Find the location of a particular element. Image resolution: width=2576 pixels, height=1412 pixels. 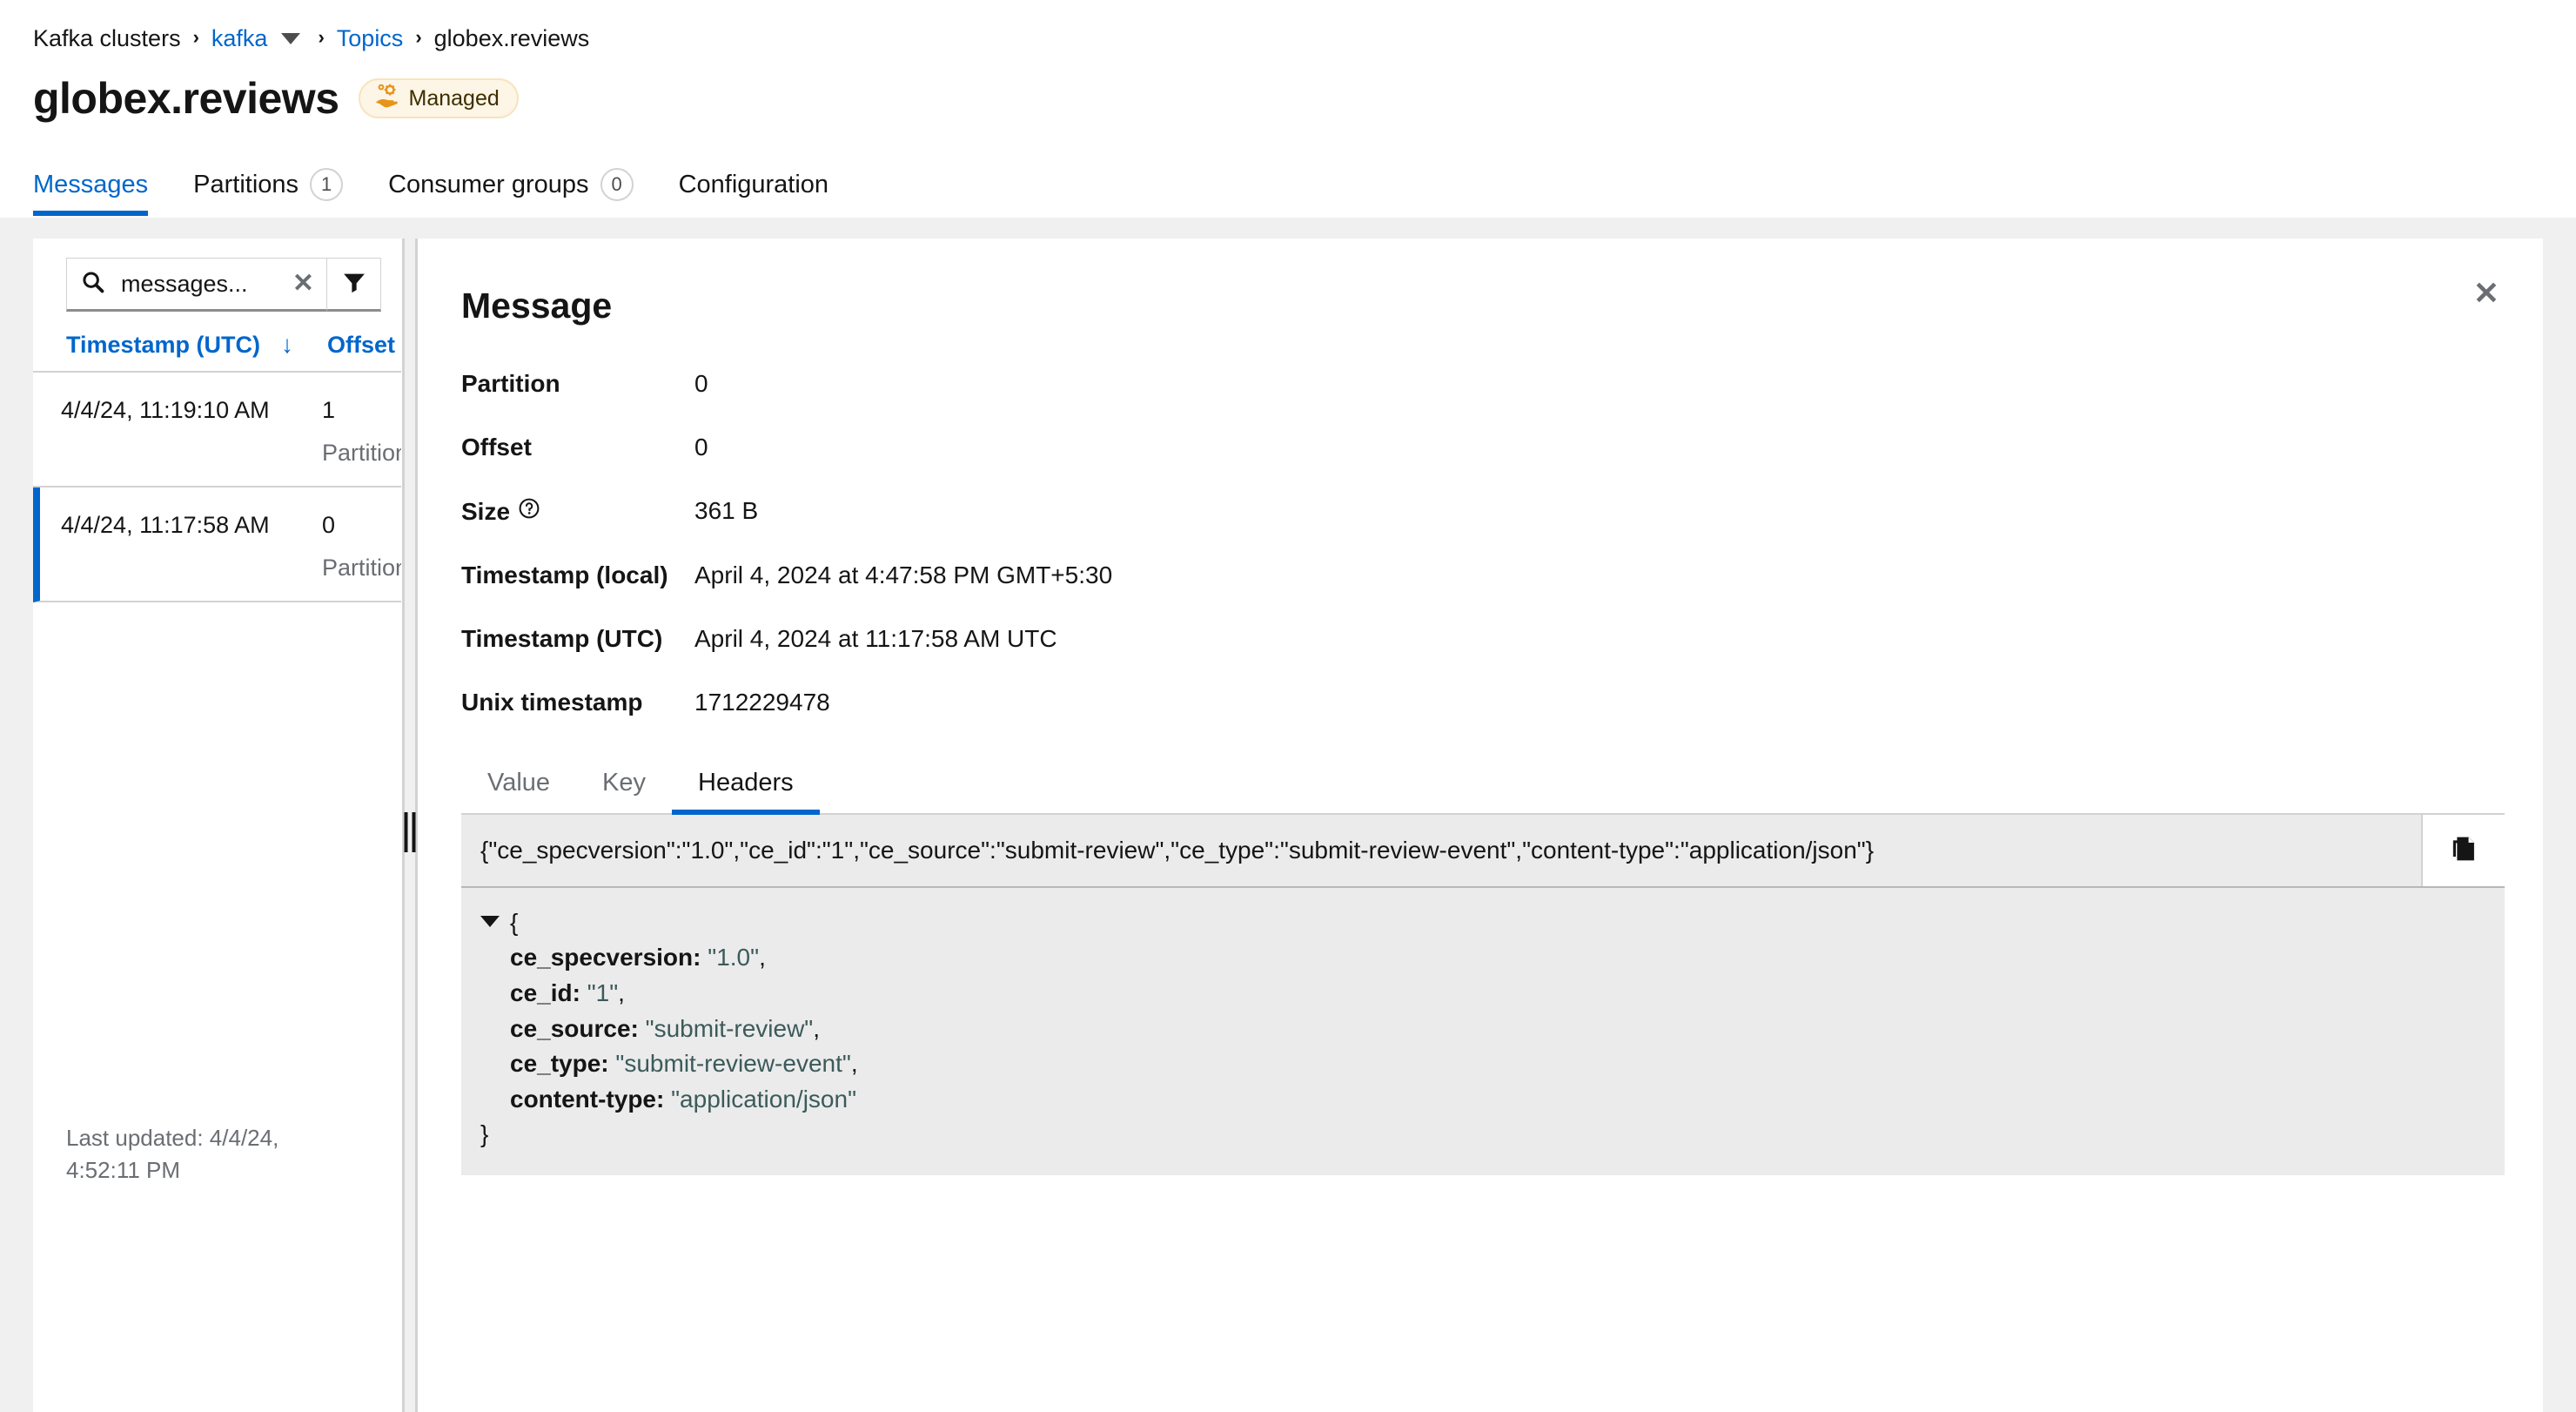

field-timestamp-utc-label: Timestamp (UTC) is located at coordinates (562, 638).